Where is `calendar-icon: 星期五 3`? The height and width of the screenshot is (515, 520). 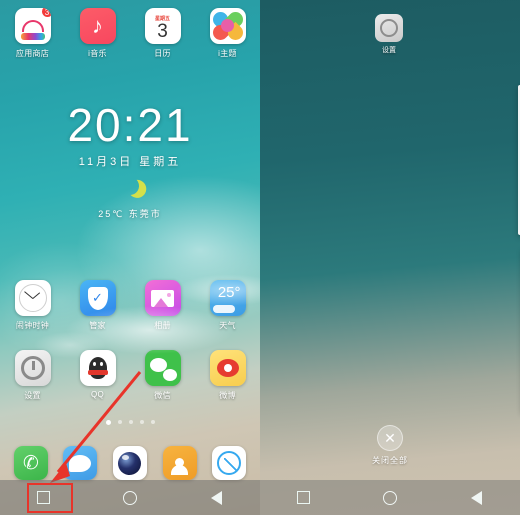
calendar-icon: 星期五 3 is located at coordinates (162, 26).